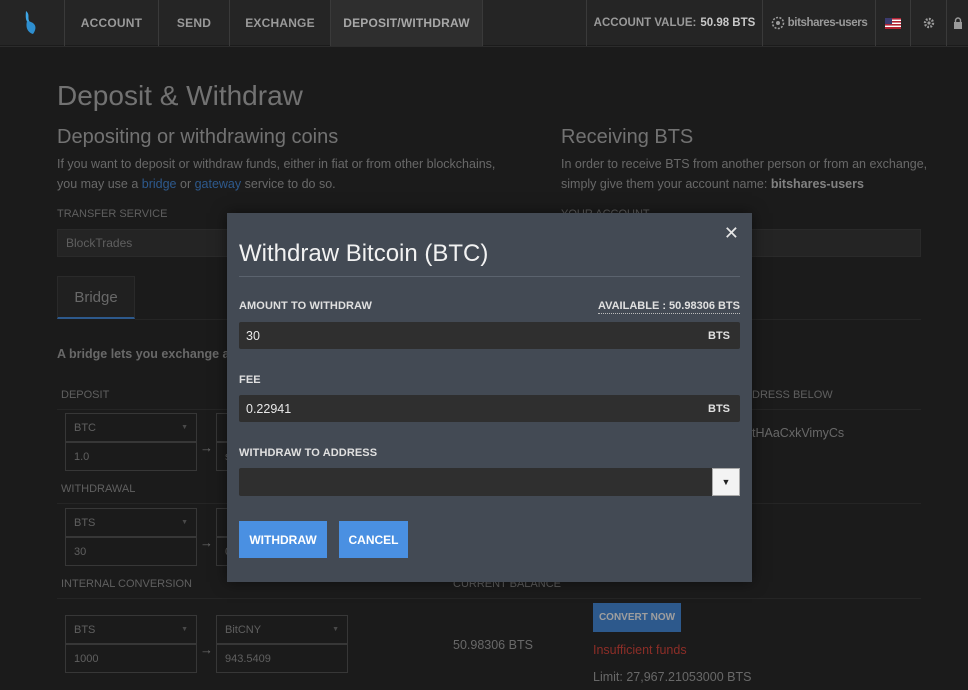  I want to click on lock-button, so click(957, 23).